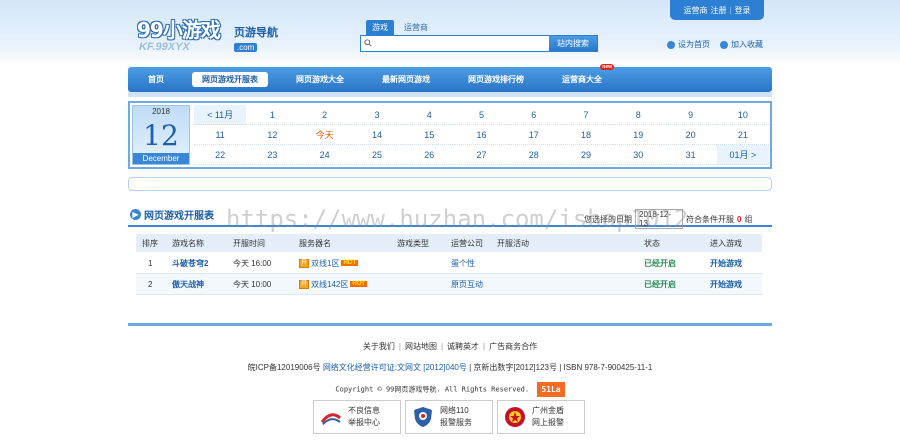 The width and height of the screenshot is (900, 442). I want to click on isbn: ISBN 978-7-900425-11-1, so click(608, 367).